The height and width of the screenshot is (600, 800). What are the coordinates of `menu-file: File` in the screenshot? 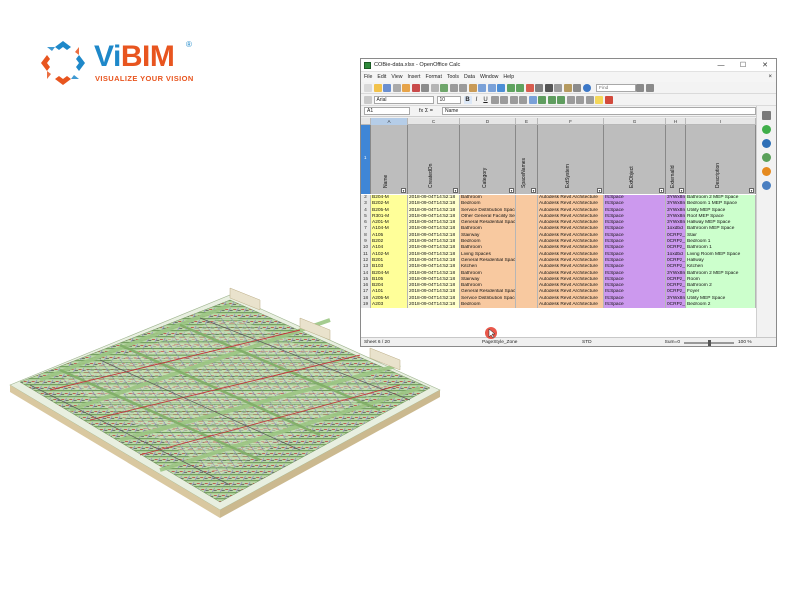 It's located at (368, 77).